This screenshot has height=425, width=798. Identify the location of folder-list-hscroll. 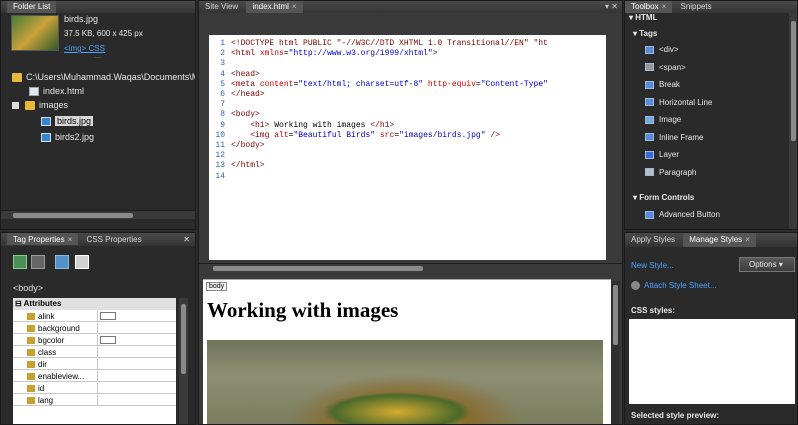
(98, 214).